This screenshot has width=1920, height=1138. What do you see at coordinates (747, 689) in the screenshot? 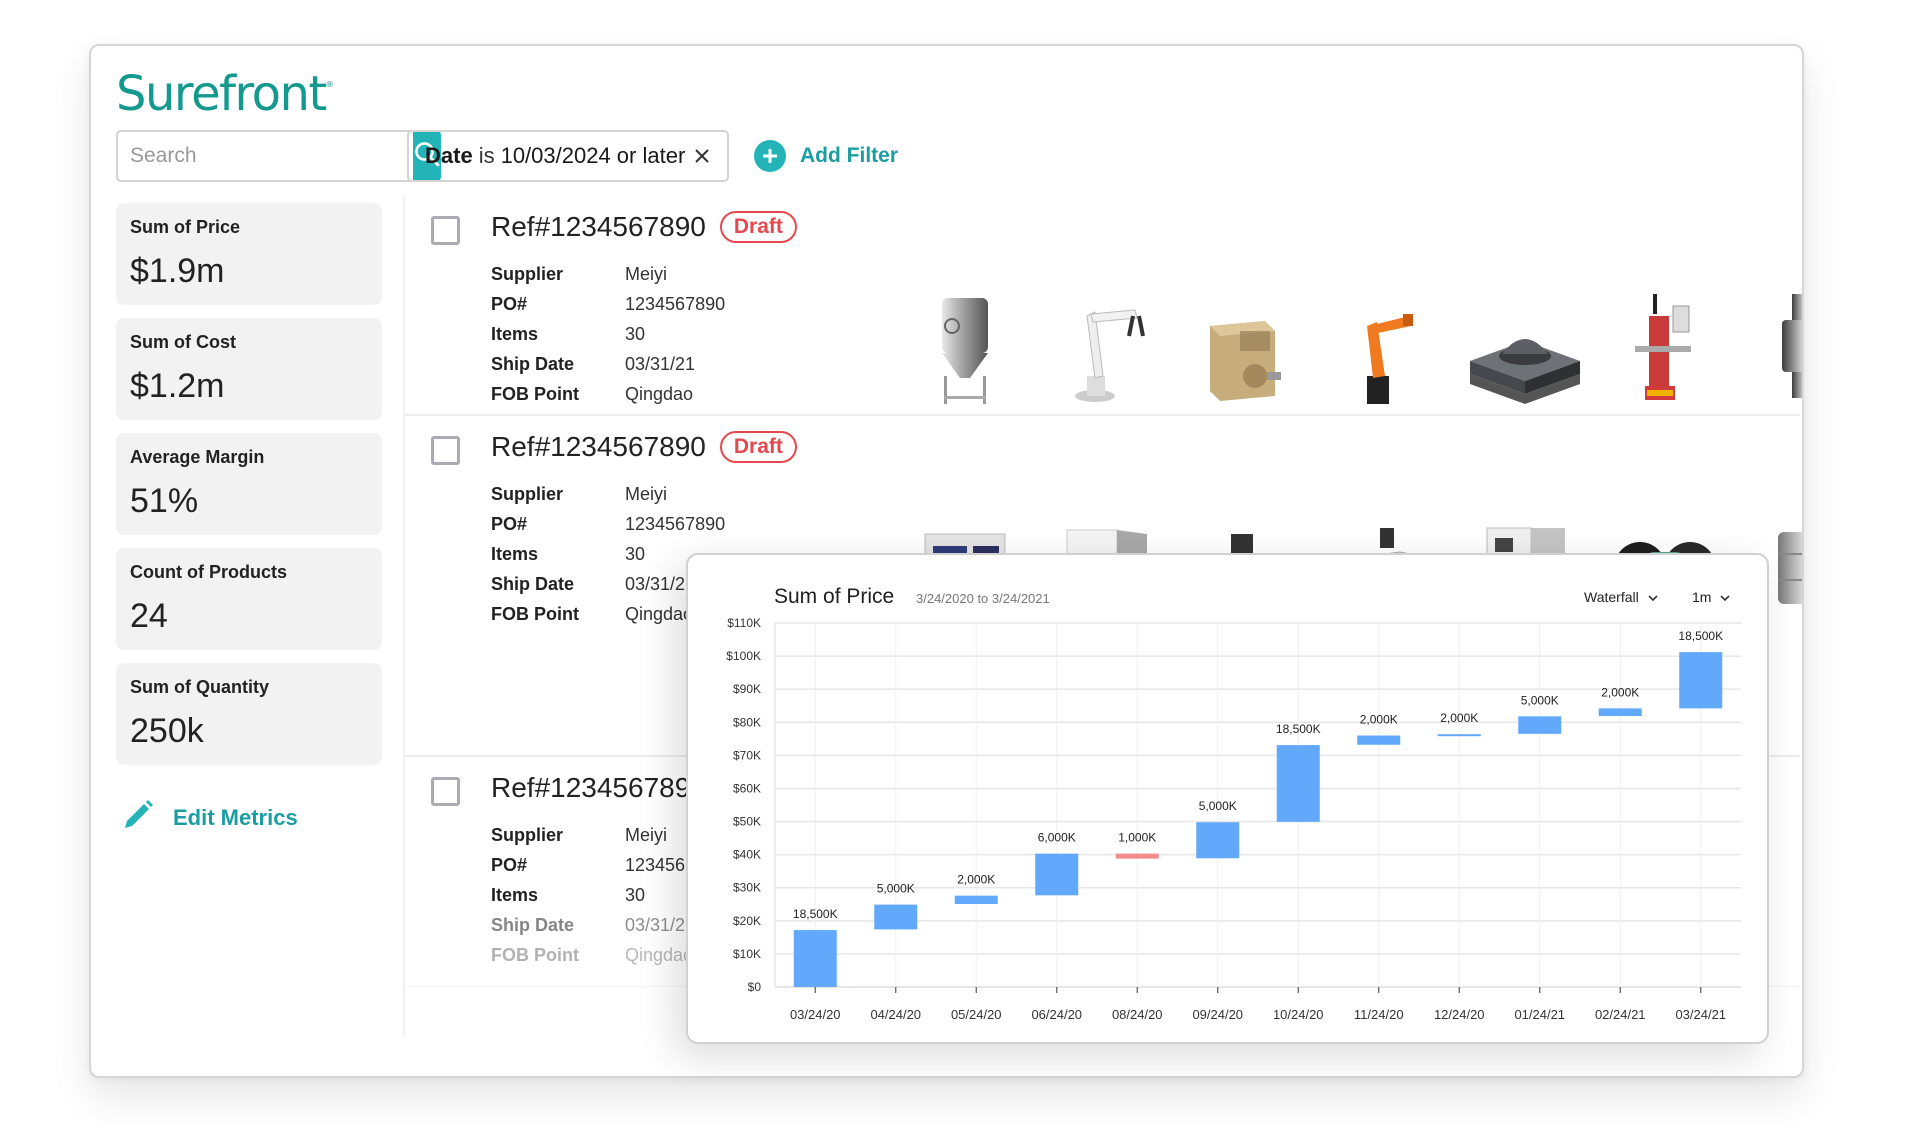
I see `y-tick-label: $90K` at bounding box center [747, 689].